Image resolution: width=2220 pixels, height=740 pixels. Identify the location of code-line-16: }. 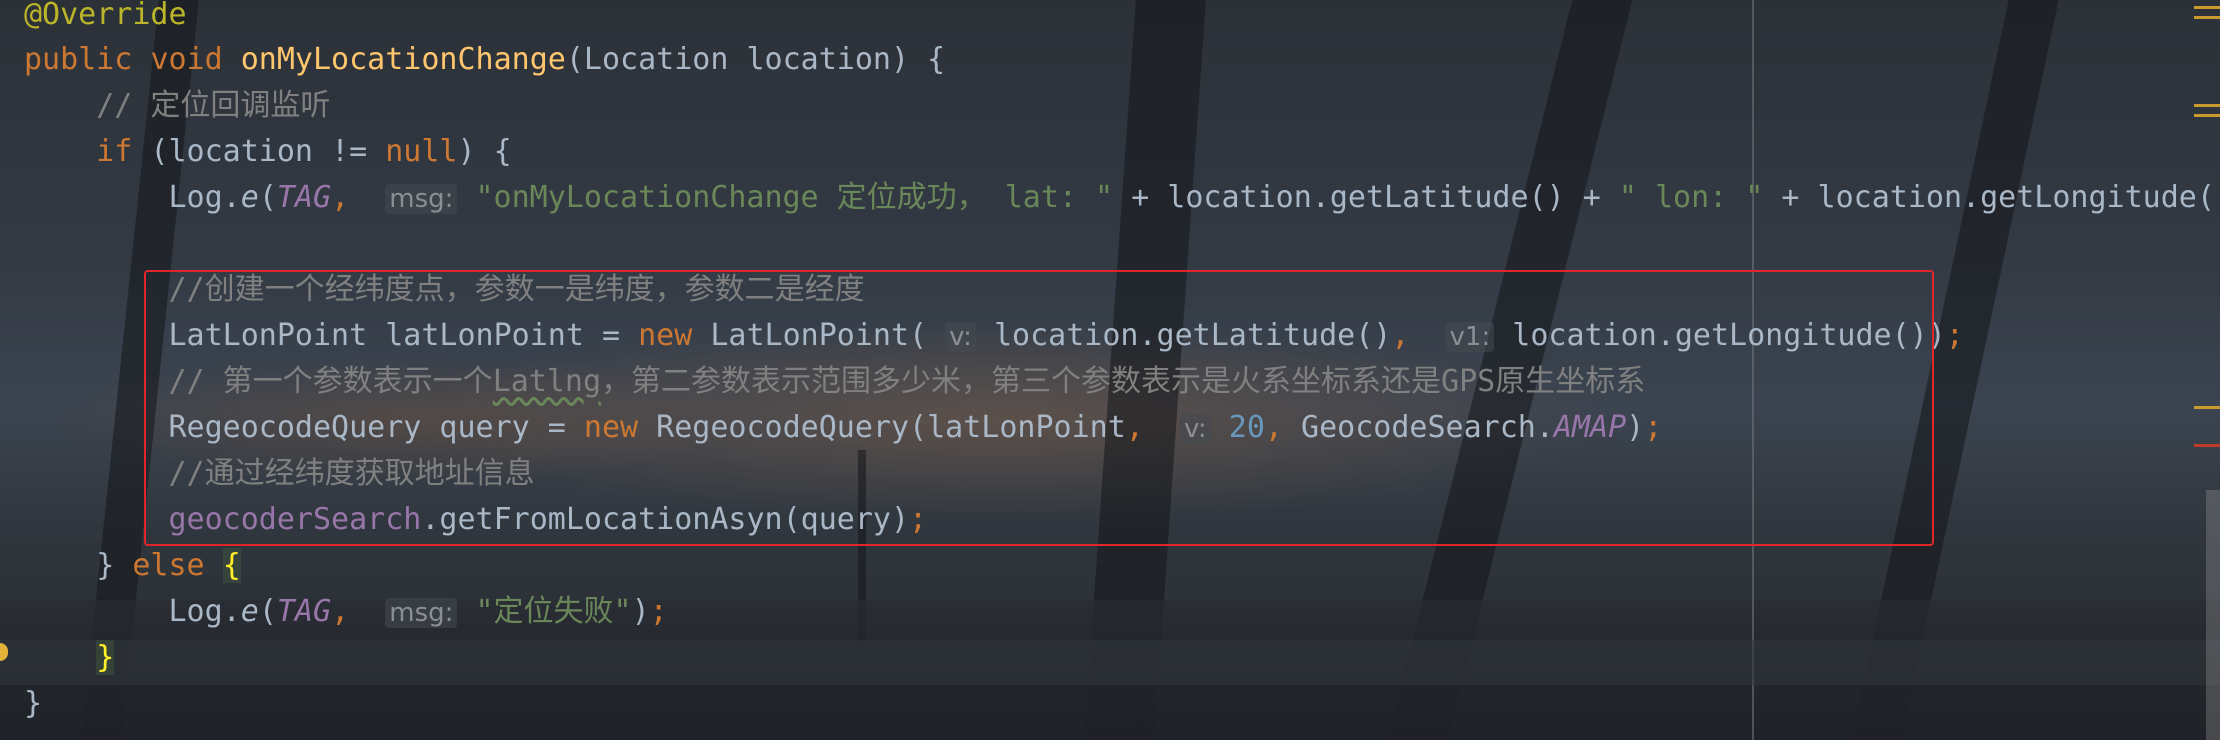
(33, 704).